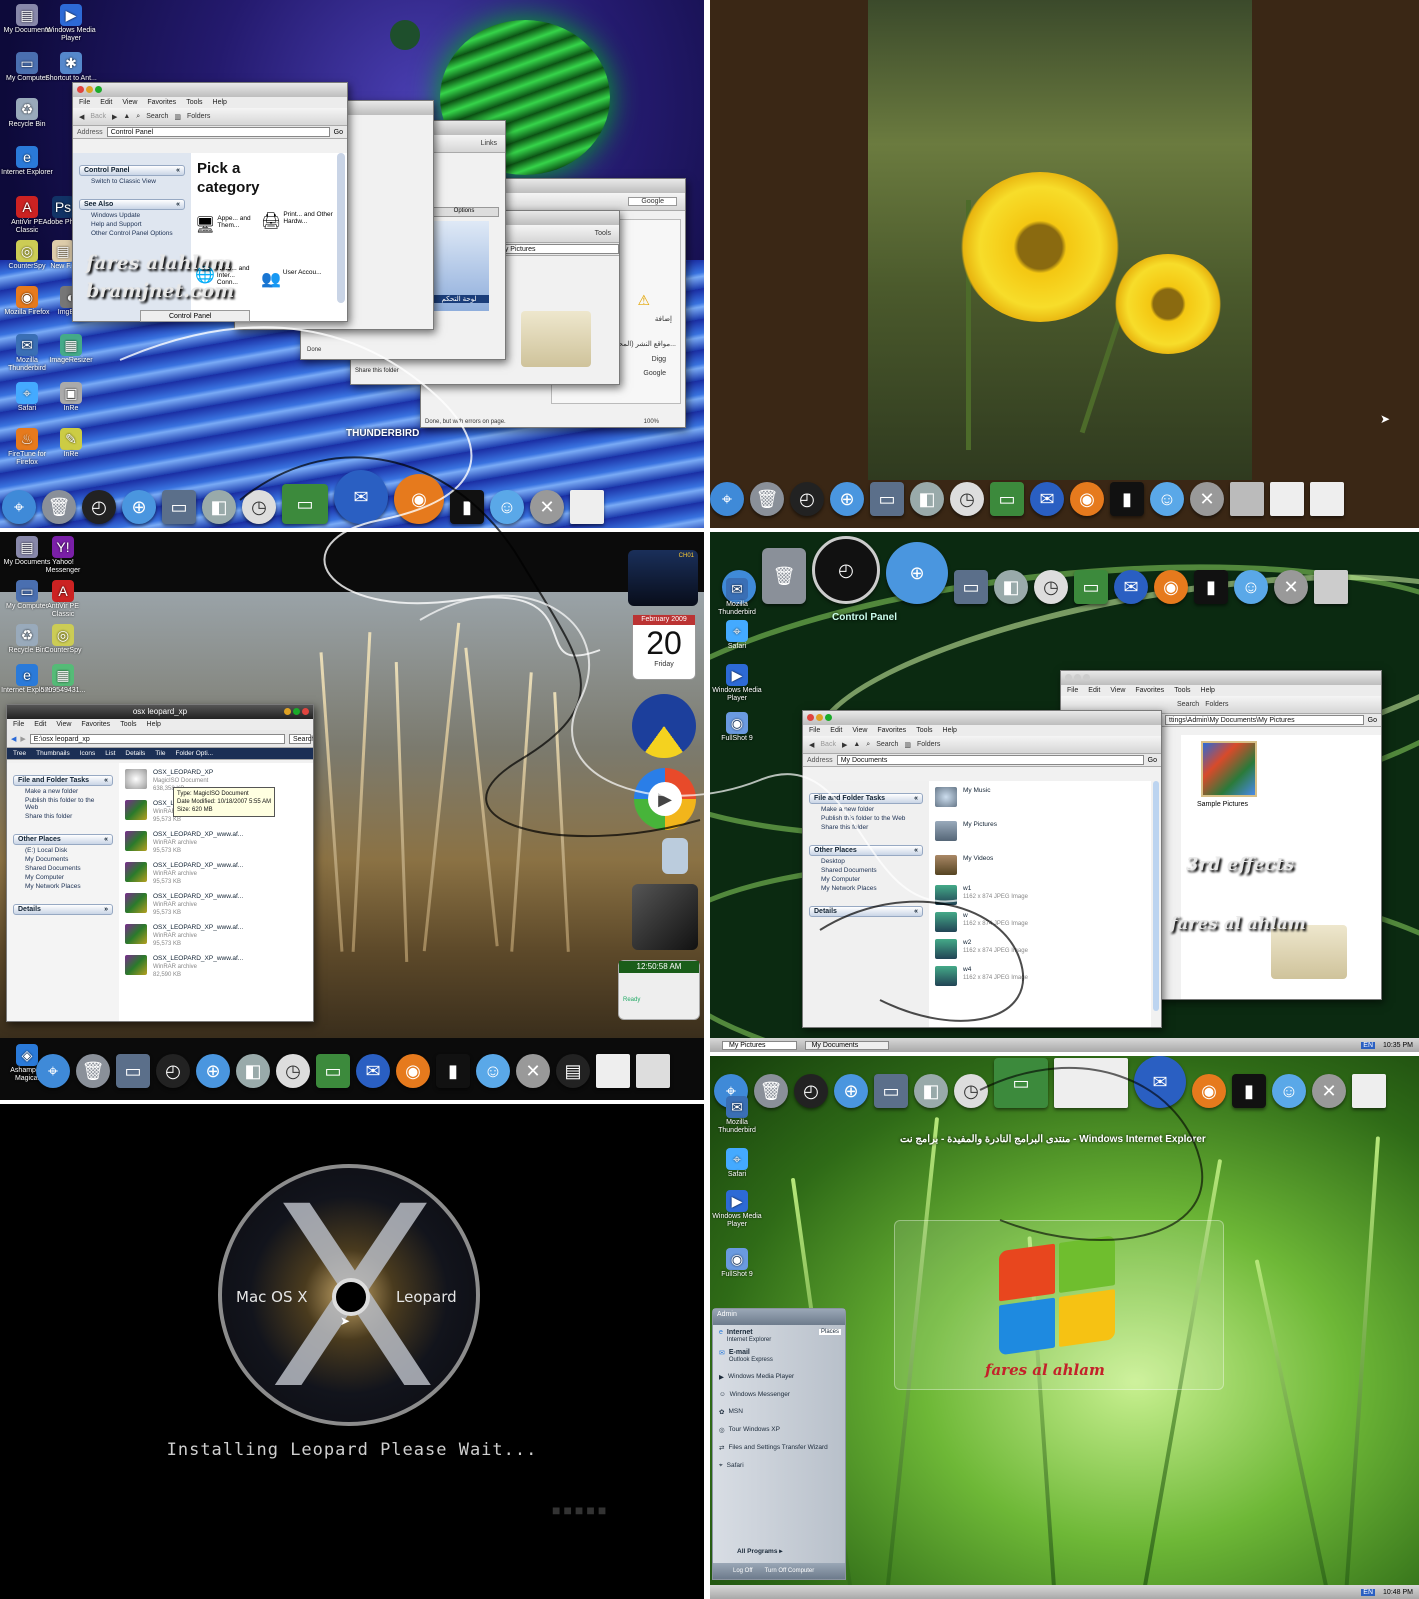  I want to click on new-folder-link: Make a new folder, so click(866, 808).